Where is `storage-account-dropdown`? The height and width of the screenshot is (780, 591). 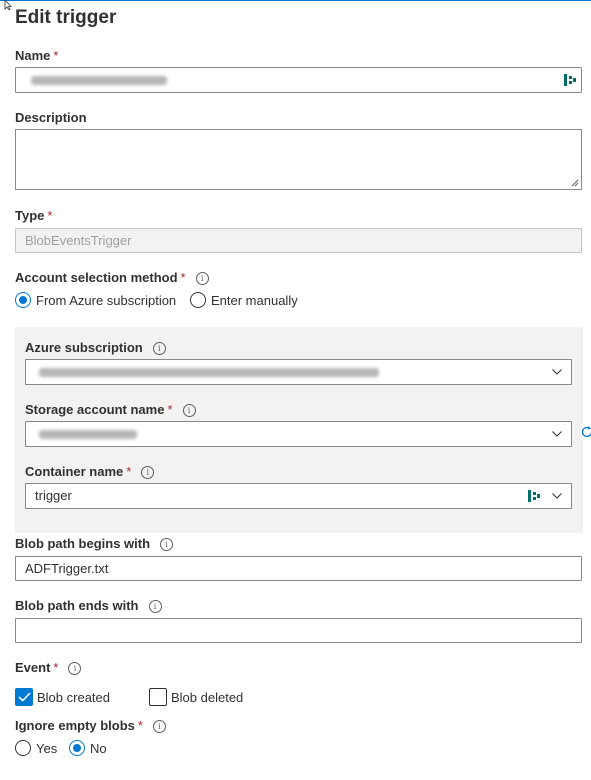
storage-account-dropdown is located at coordinates (298, 434).